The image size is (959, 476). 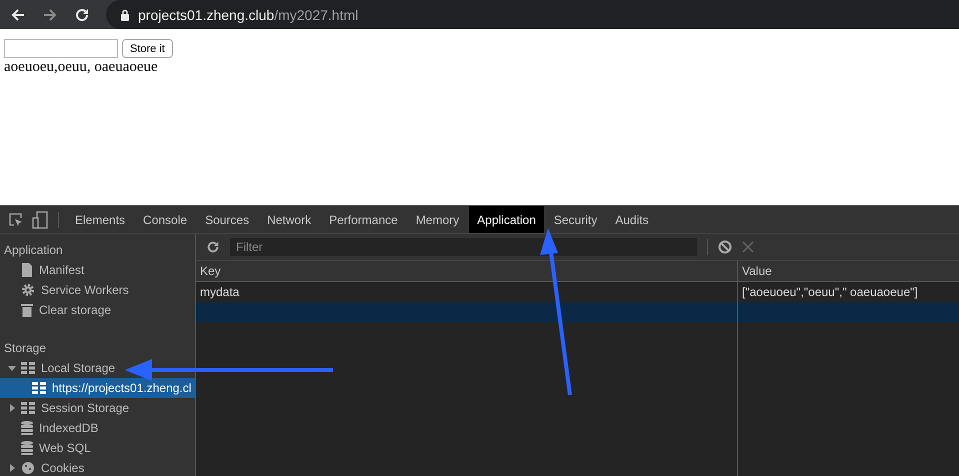 I want to click on sidebar-item: Manifest, so click(x=97, y=270).